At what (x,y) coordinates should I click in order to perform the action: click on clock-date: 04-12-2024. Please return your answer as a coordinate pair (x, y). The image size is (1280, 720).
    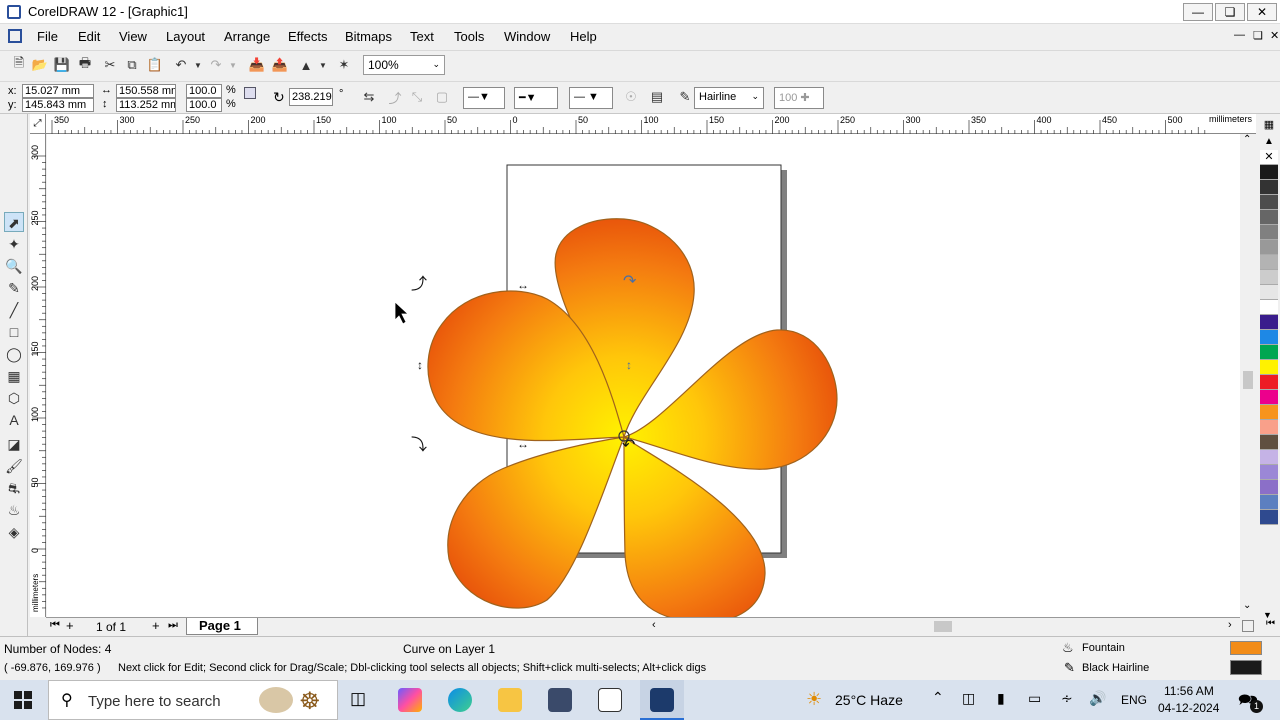
    Looking at the image, I should click on (1188, 708).